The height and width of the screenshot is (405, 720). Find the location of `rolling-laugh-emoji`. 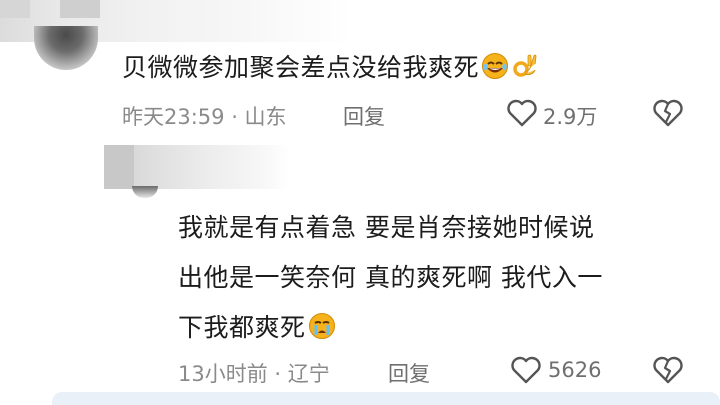

rolling-laugh-emoji is located at coordinates (495, 66).